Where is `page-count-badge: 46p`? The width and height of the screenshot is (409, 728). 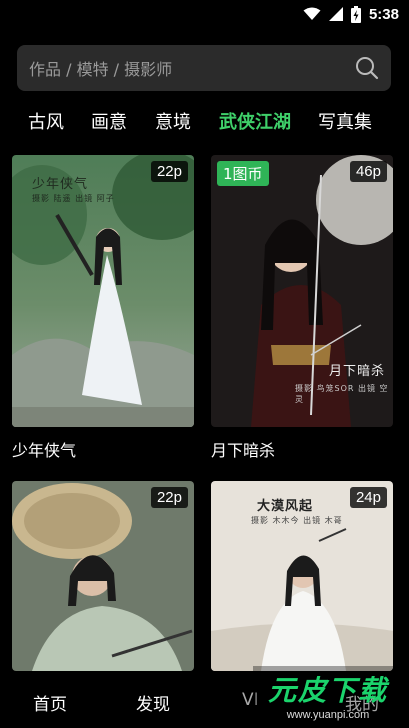
page-count-badge: 46p is located at coordinates (368, 171).